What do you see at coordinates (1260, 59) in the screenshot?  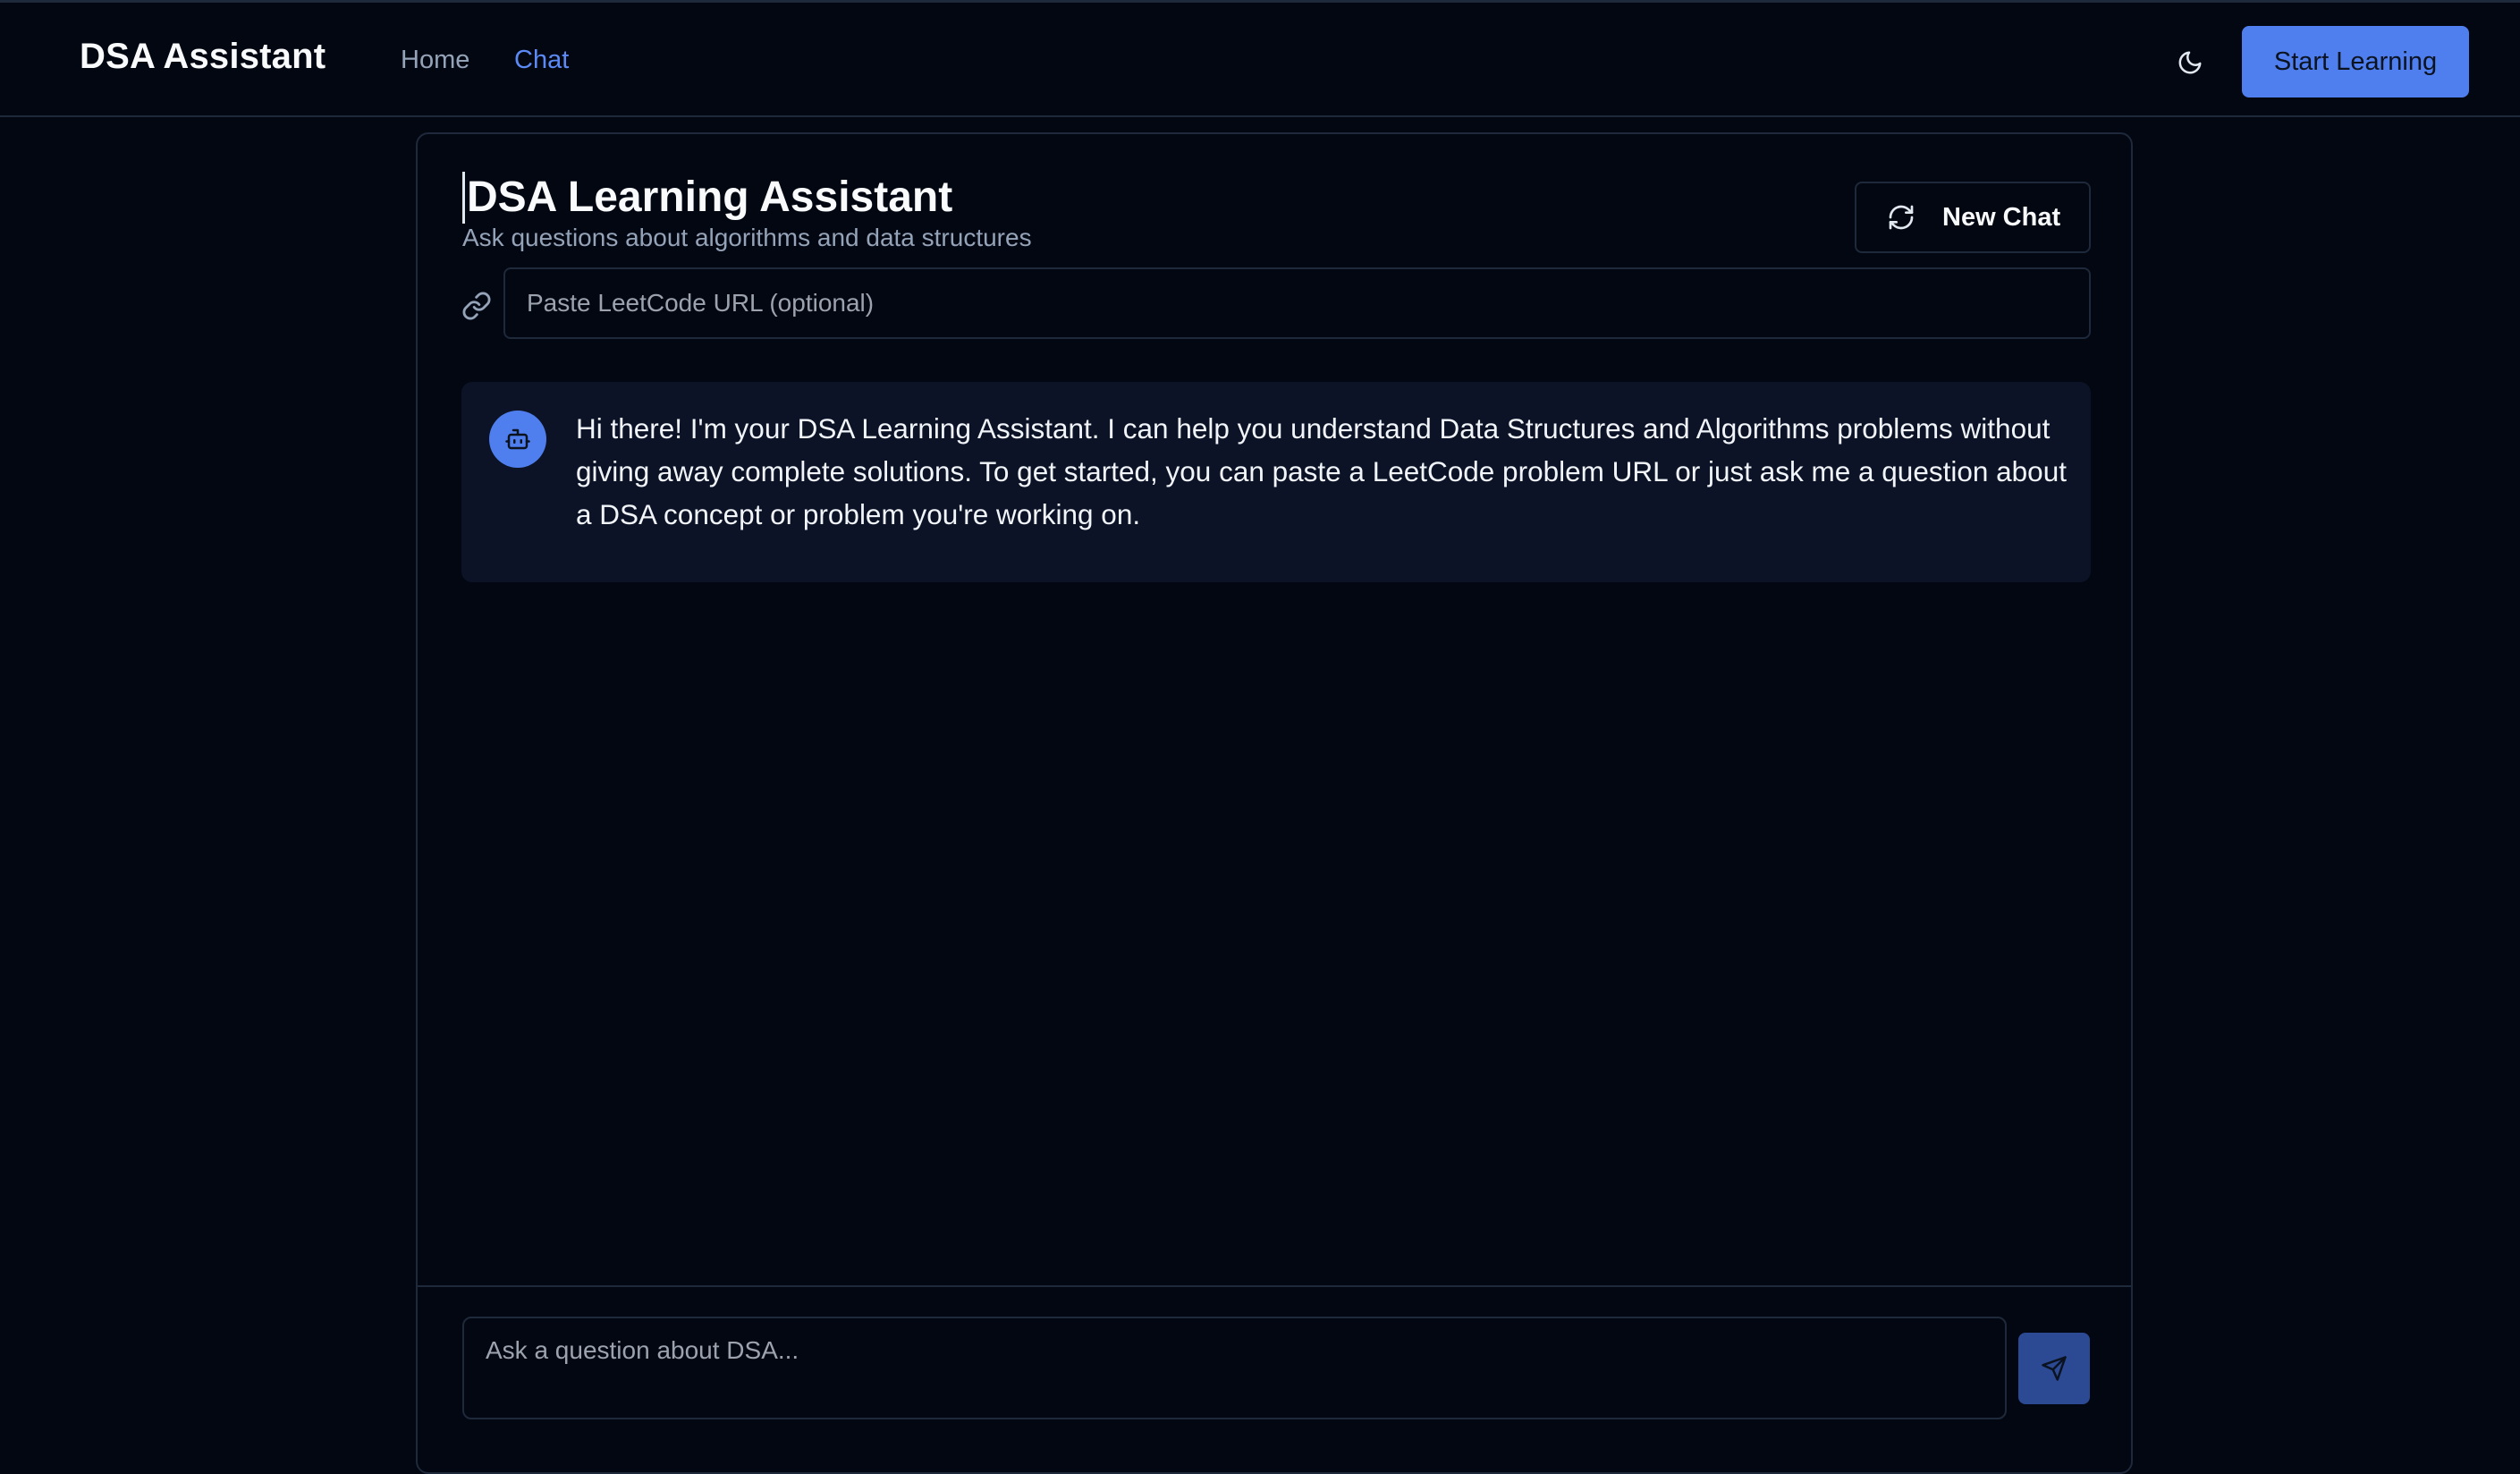 I see `top-navbar: DSA Assistant Home Chat Start Learning` at bounding box center [1260, 59].